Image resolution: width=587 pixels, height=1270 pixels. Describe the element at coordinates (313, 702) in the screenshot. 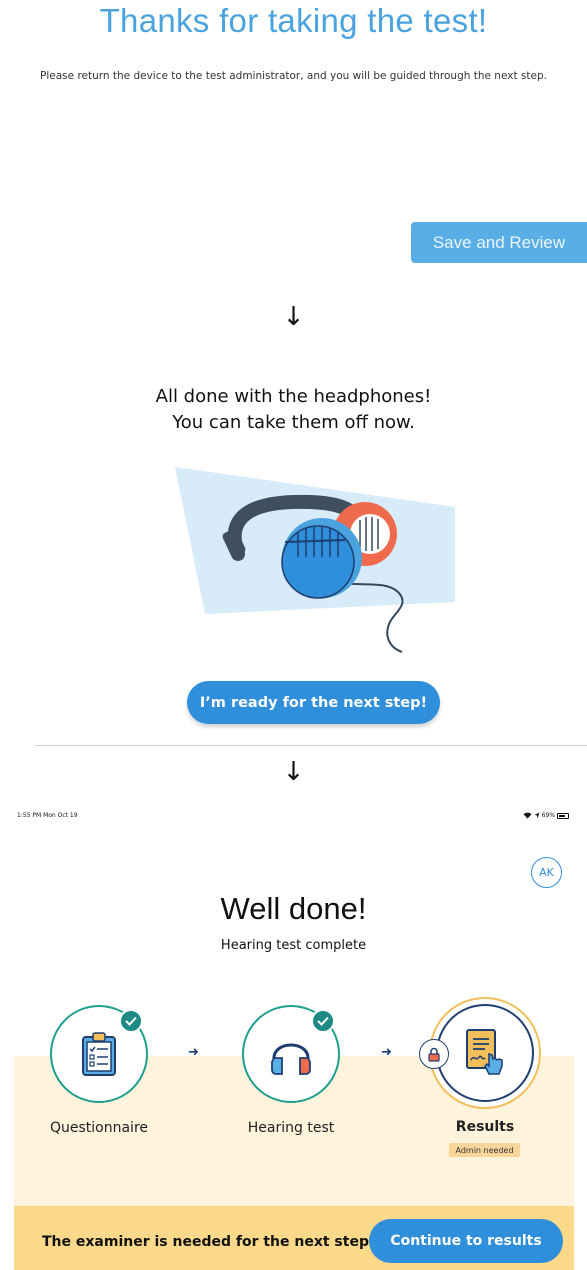

I see `ready-next-step-button: I’m ready for the next step!` at that location.